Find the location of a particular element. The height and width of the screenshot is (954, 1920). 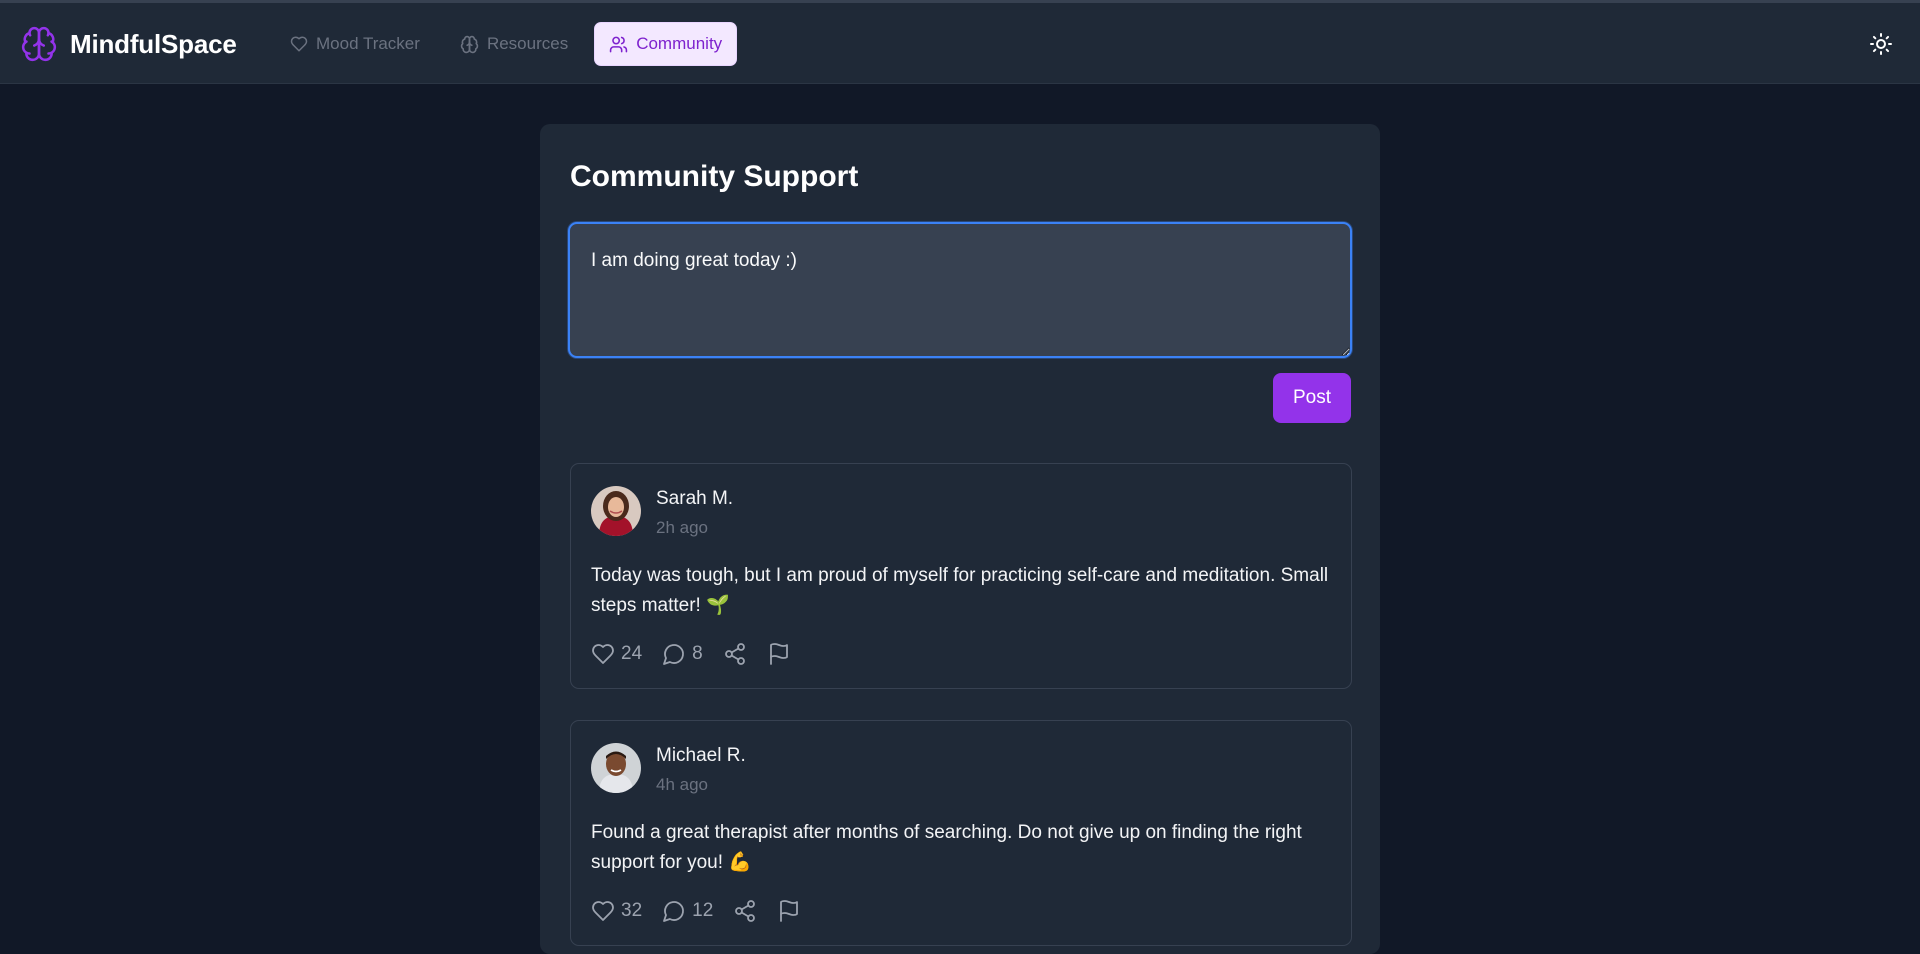

comment-count: 12 is located at coordinates (703, 910).